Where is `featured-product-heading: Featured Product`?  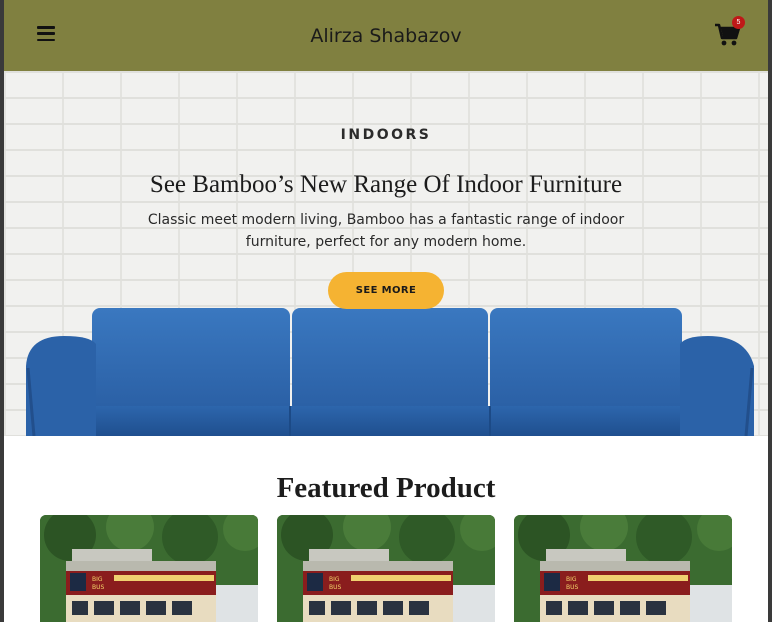
featured-product-heading: Featured Product is located at coordinates (386, 488).